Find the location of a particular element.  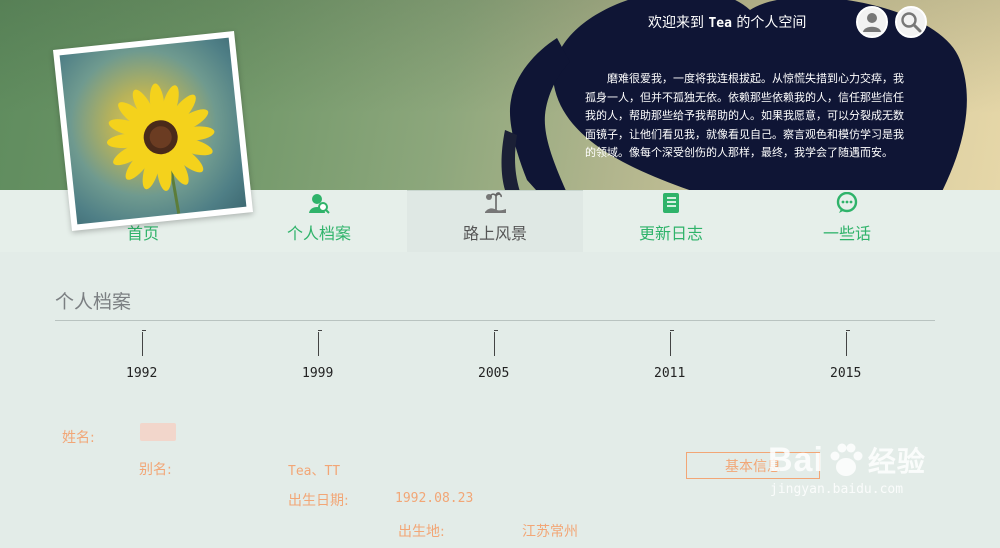

nav-words: 一些话 is located at coordinates (847, 221).